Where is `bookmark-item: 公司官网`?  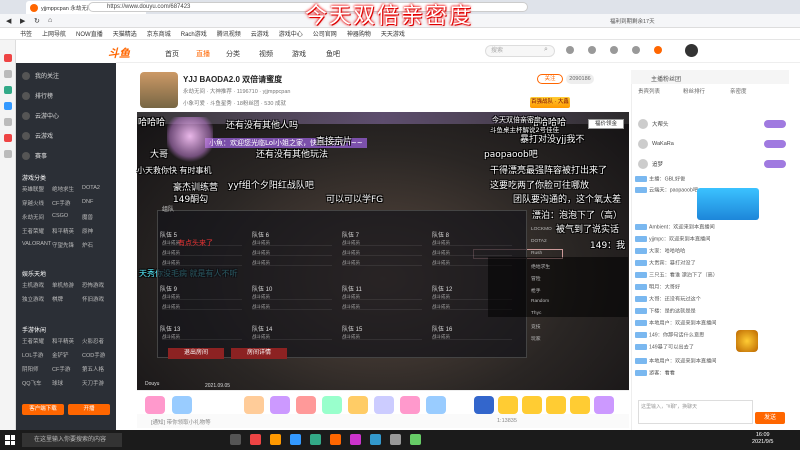
bookmark-item: 公司官网 is located at coordinates (325, 33).